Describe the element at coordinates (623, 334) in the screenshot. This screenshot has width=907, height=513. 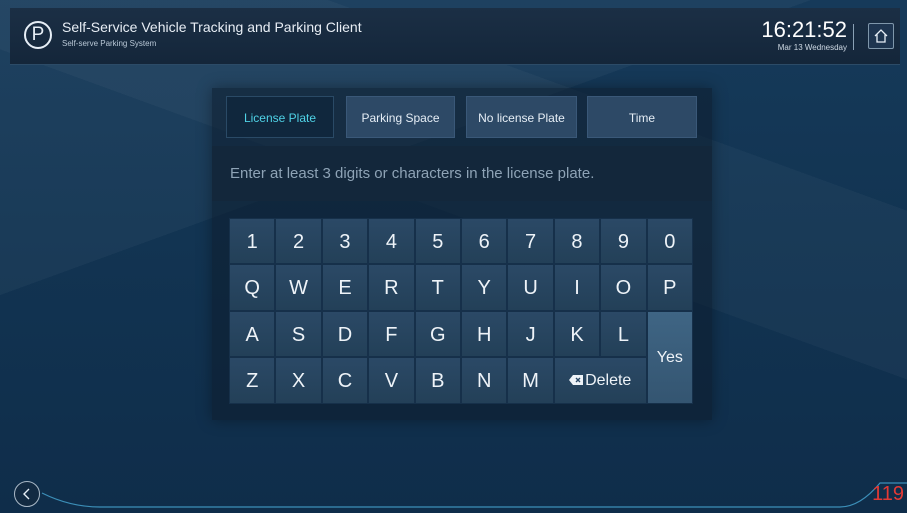
I see `key-l: L` at that location.